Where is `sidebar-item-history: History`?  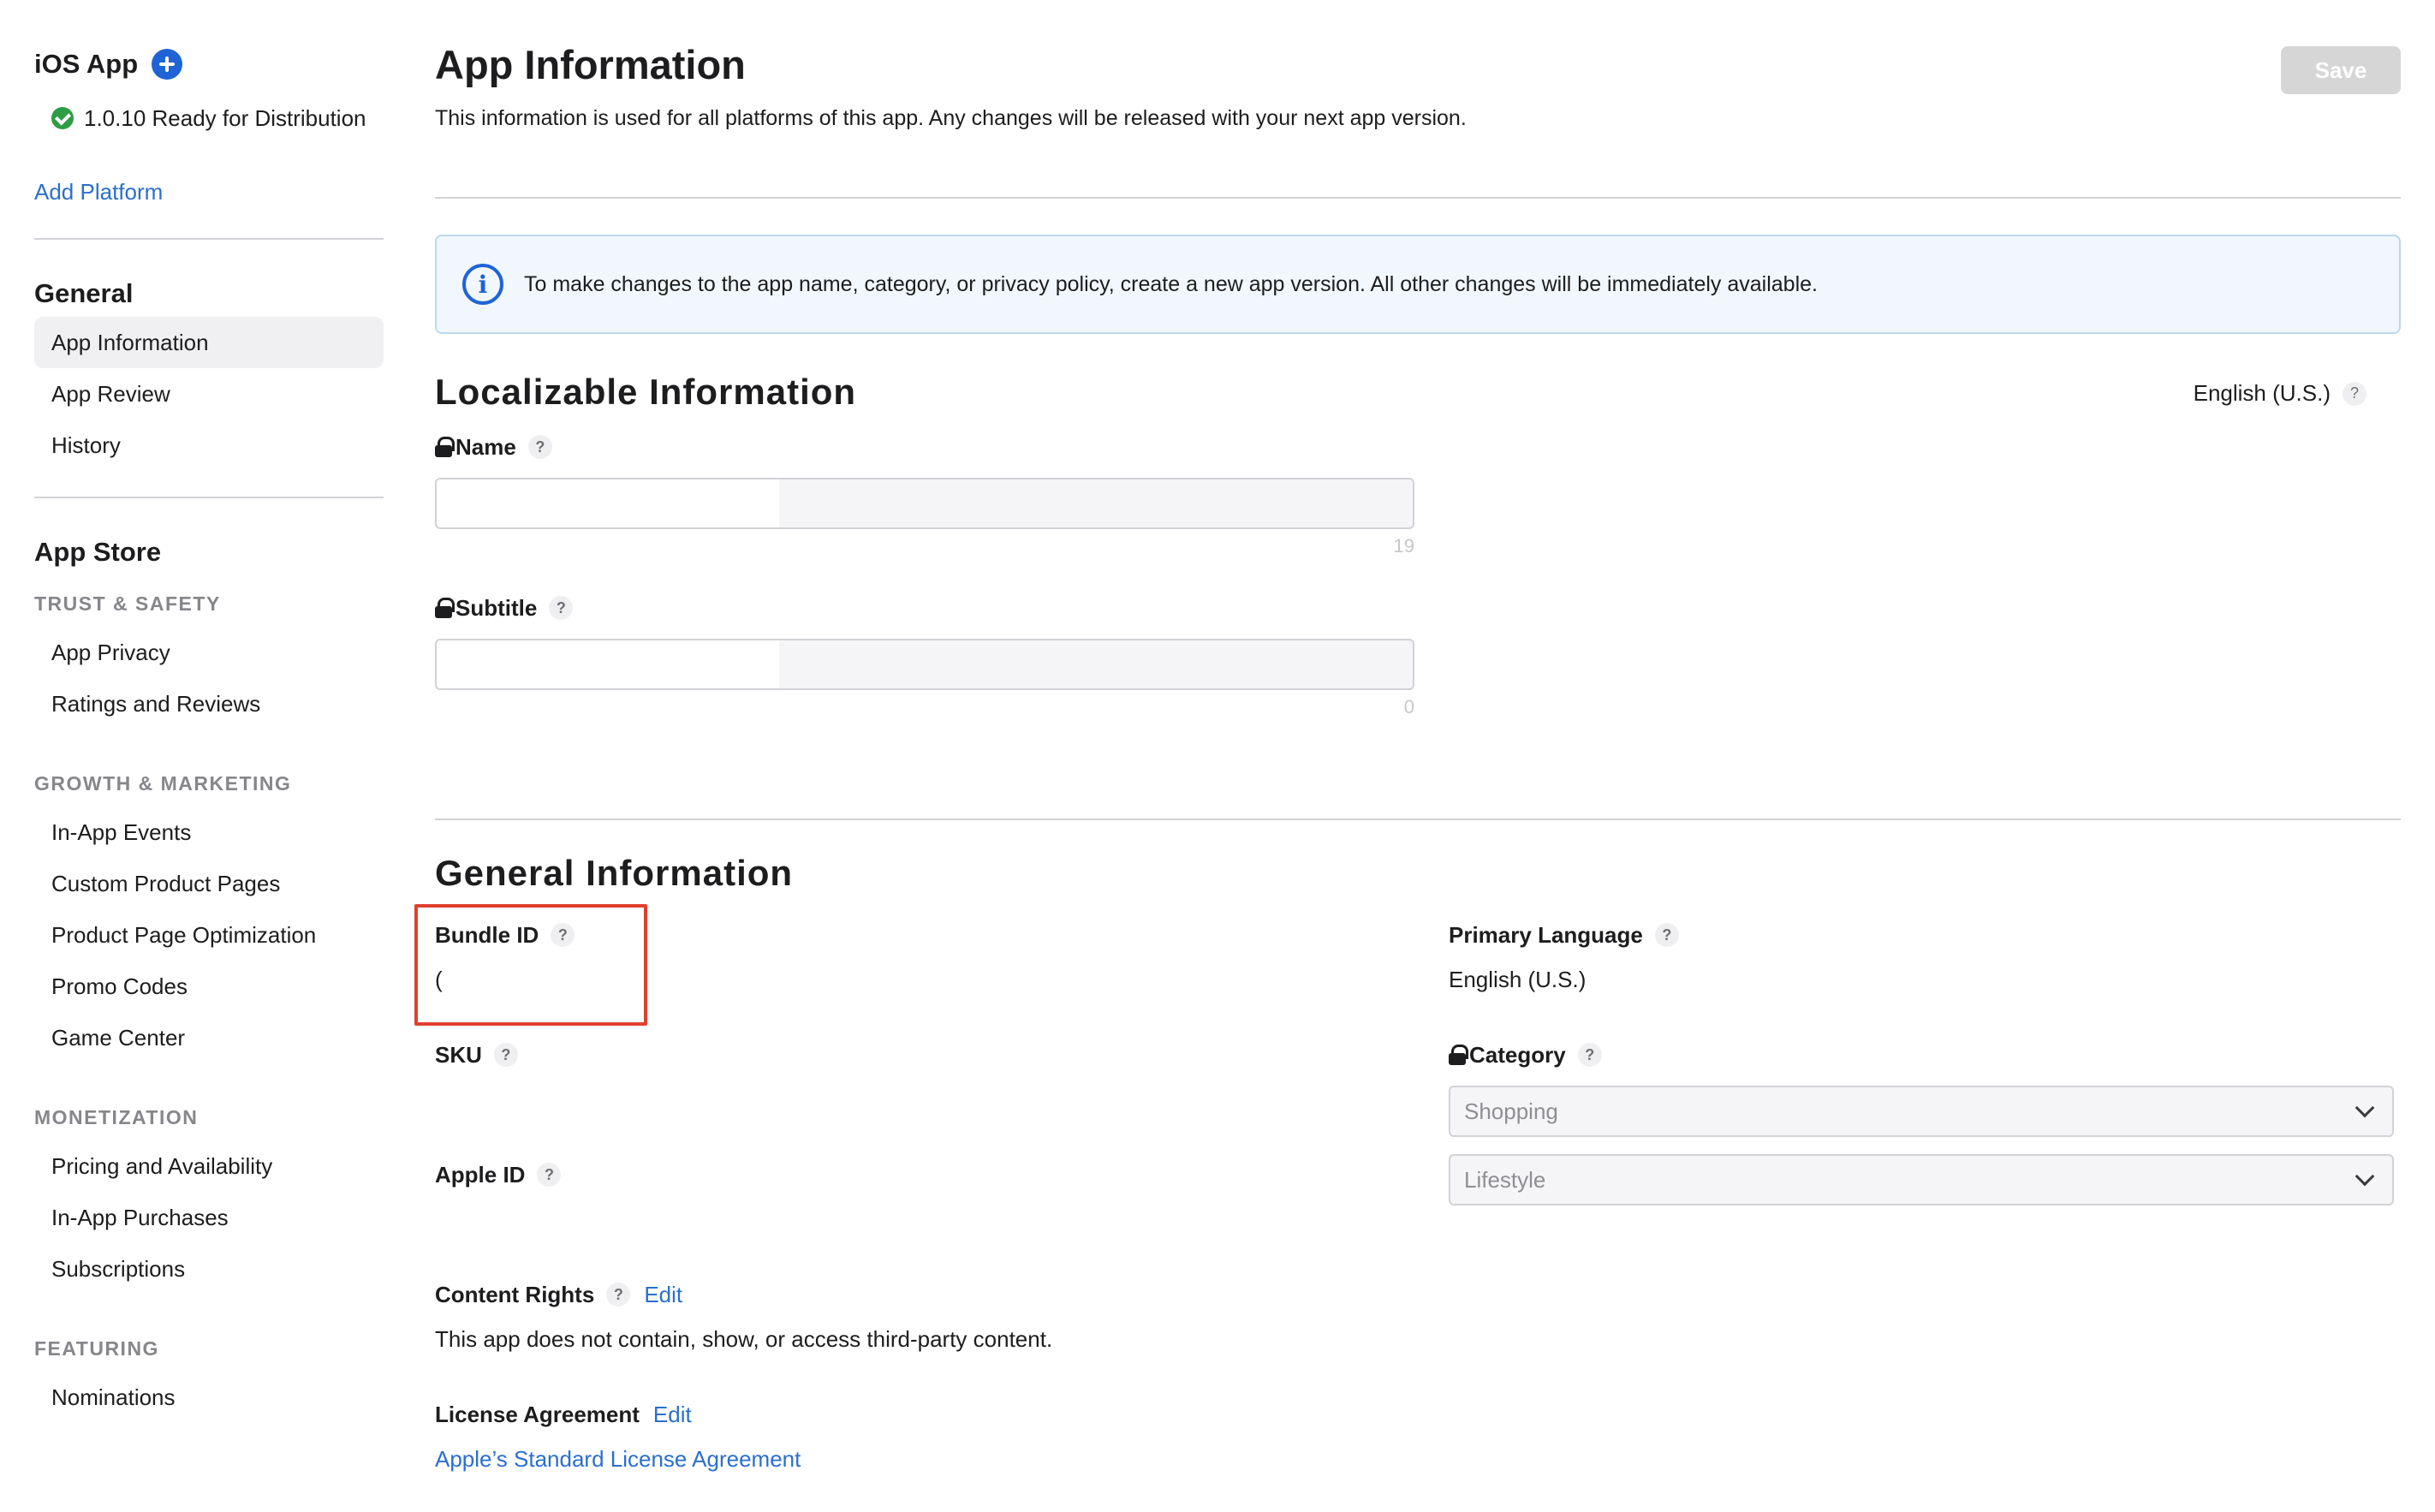 sidebar-item-history: History is located at coordinates (209, 445).